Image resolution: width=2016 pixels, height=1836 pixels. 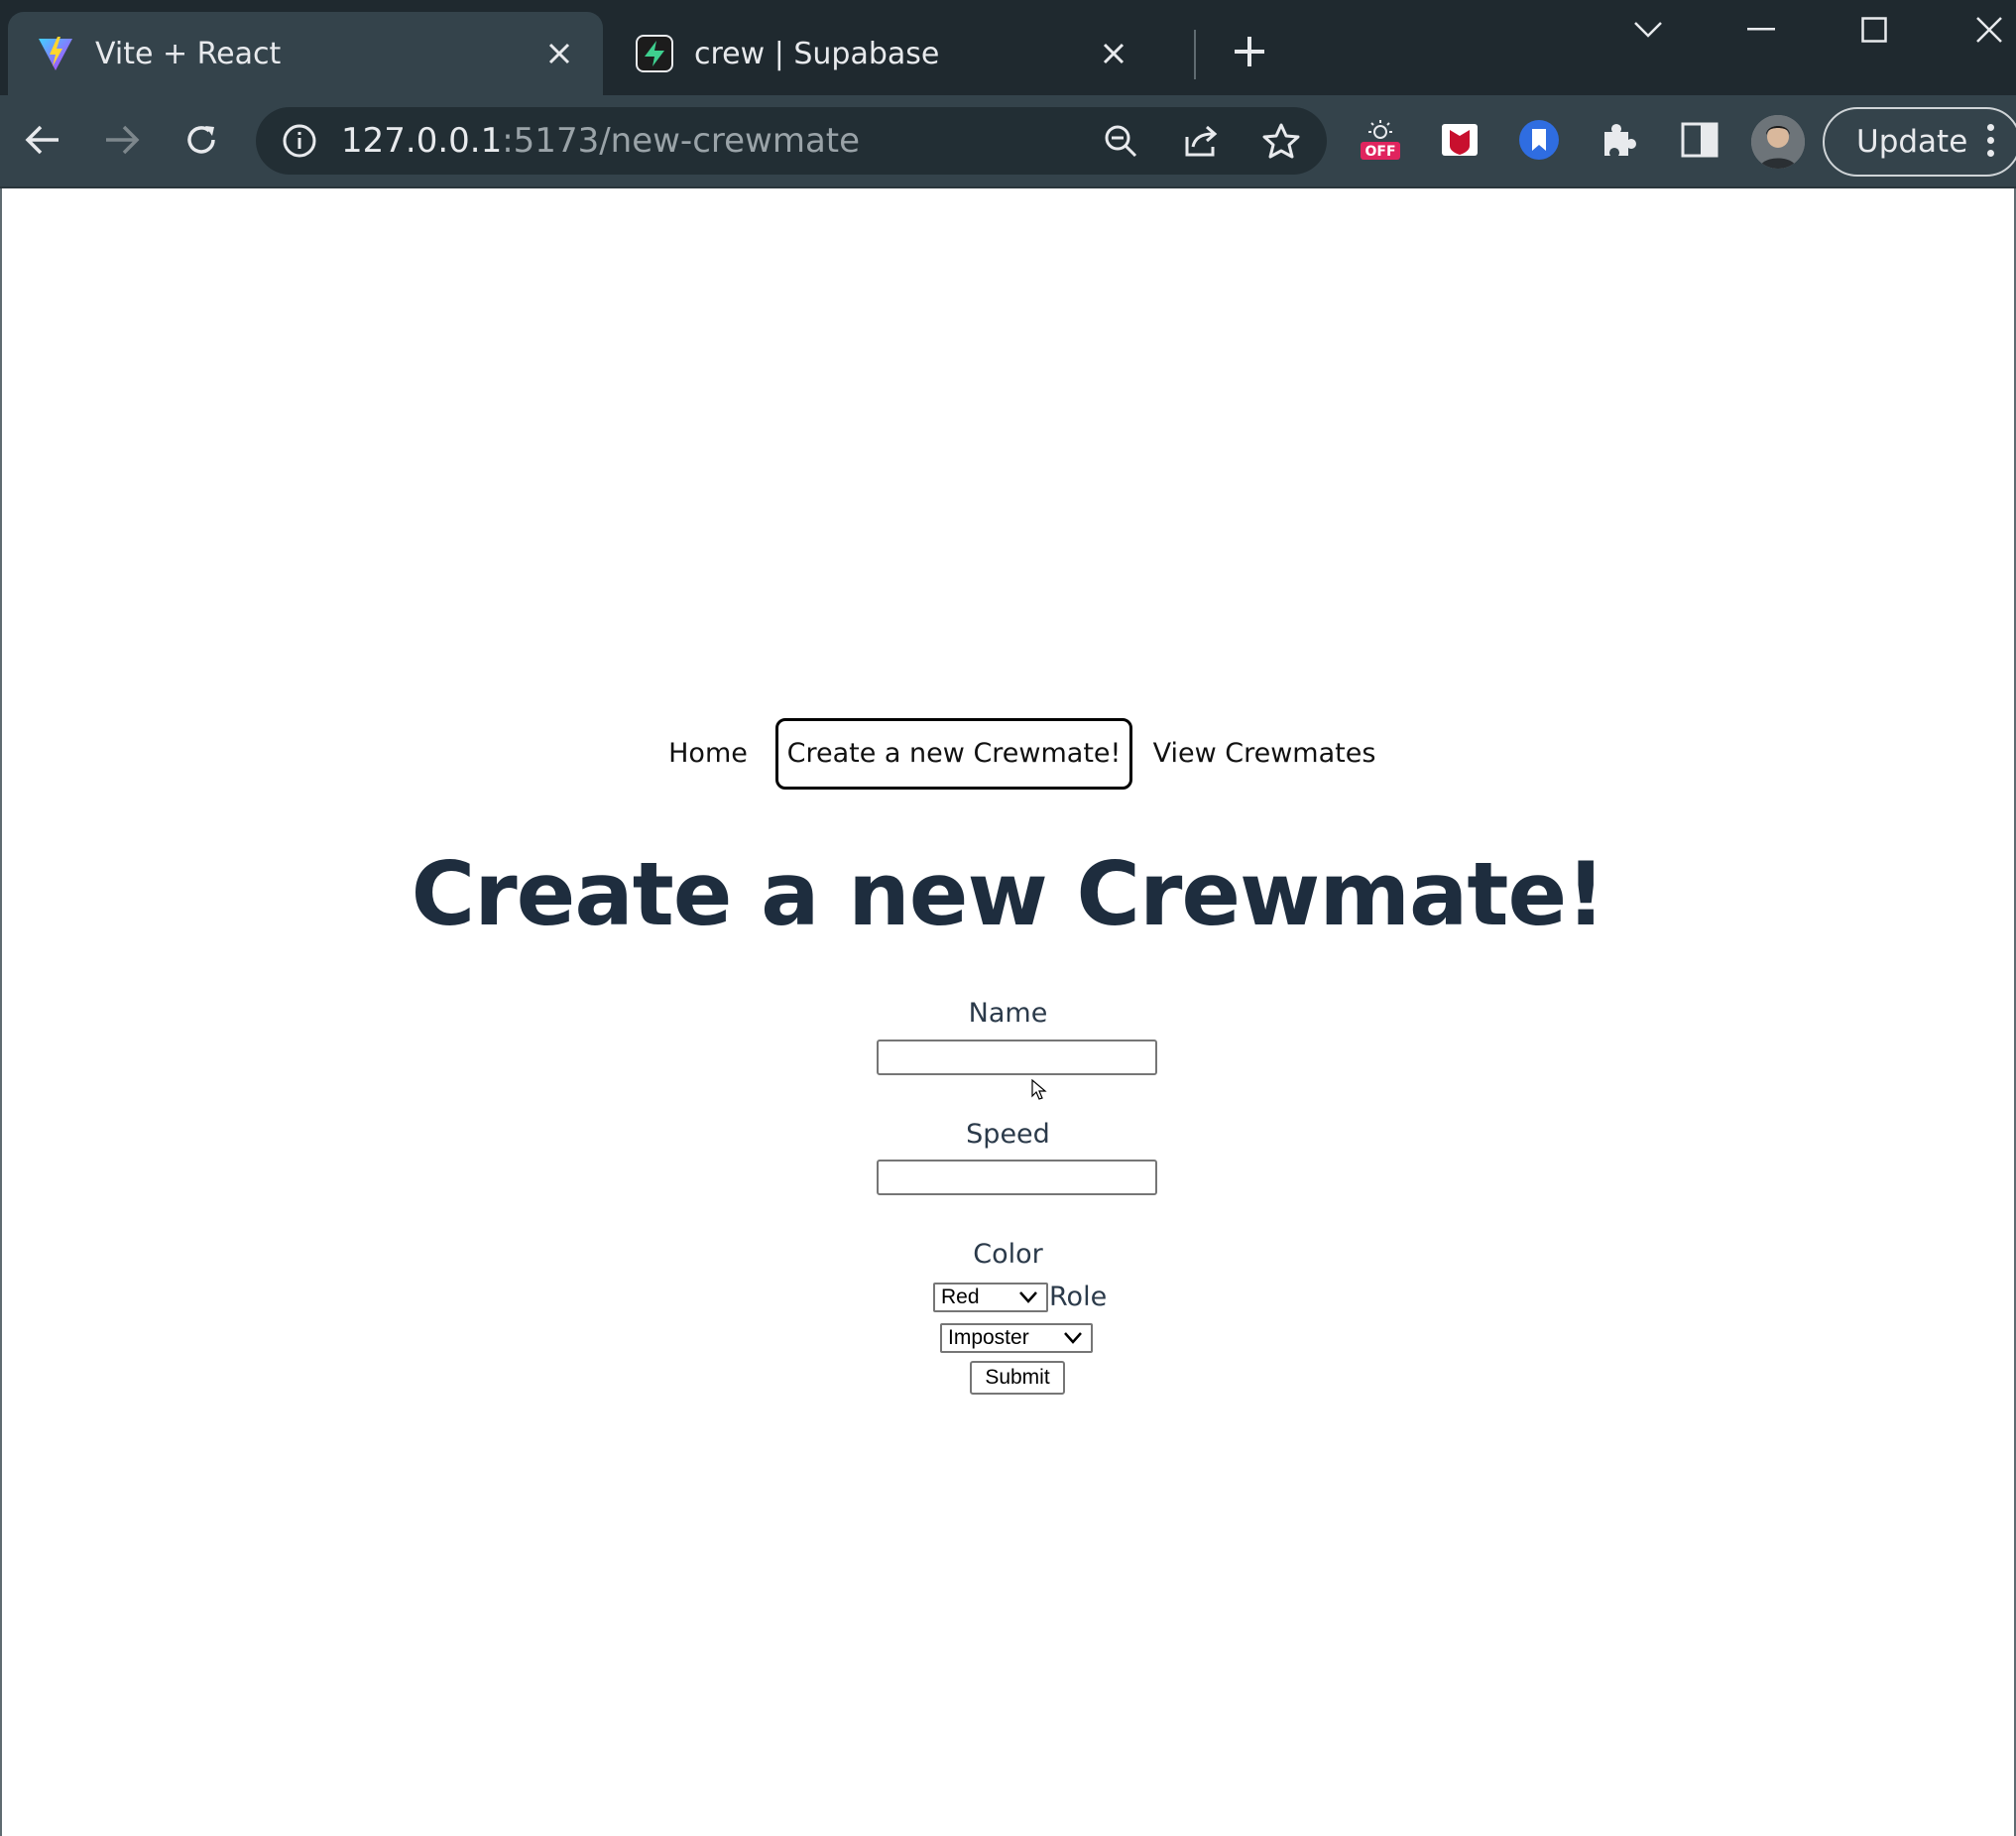 I want to click on url-host: 127.0.0.1, so click(x=422, y=141).